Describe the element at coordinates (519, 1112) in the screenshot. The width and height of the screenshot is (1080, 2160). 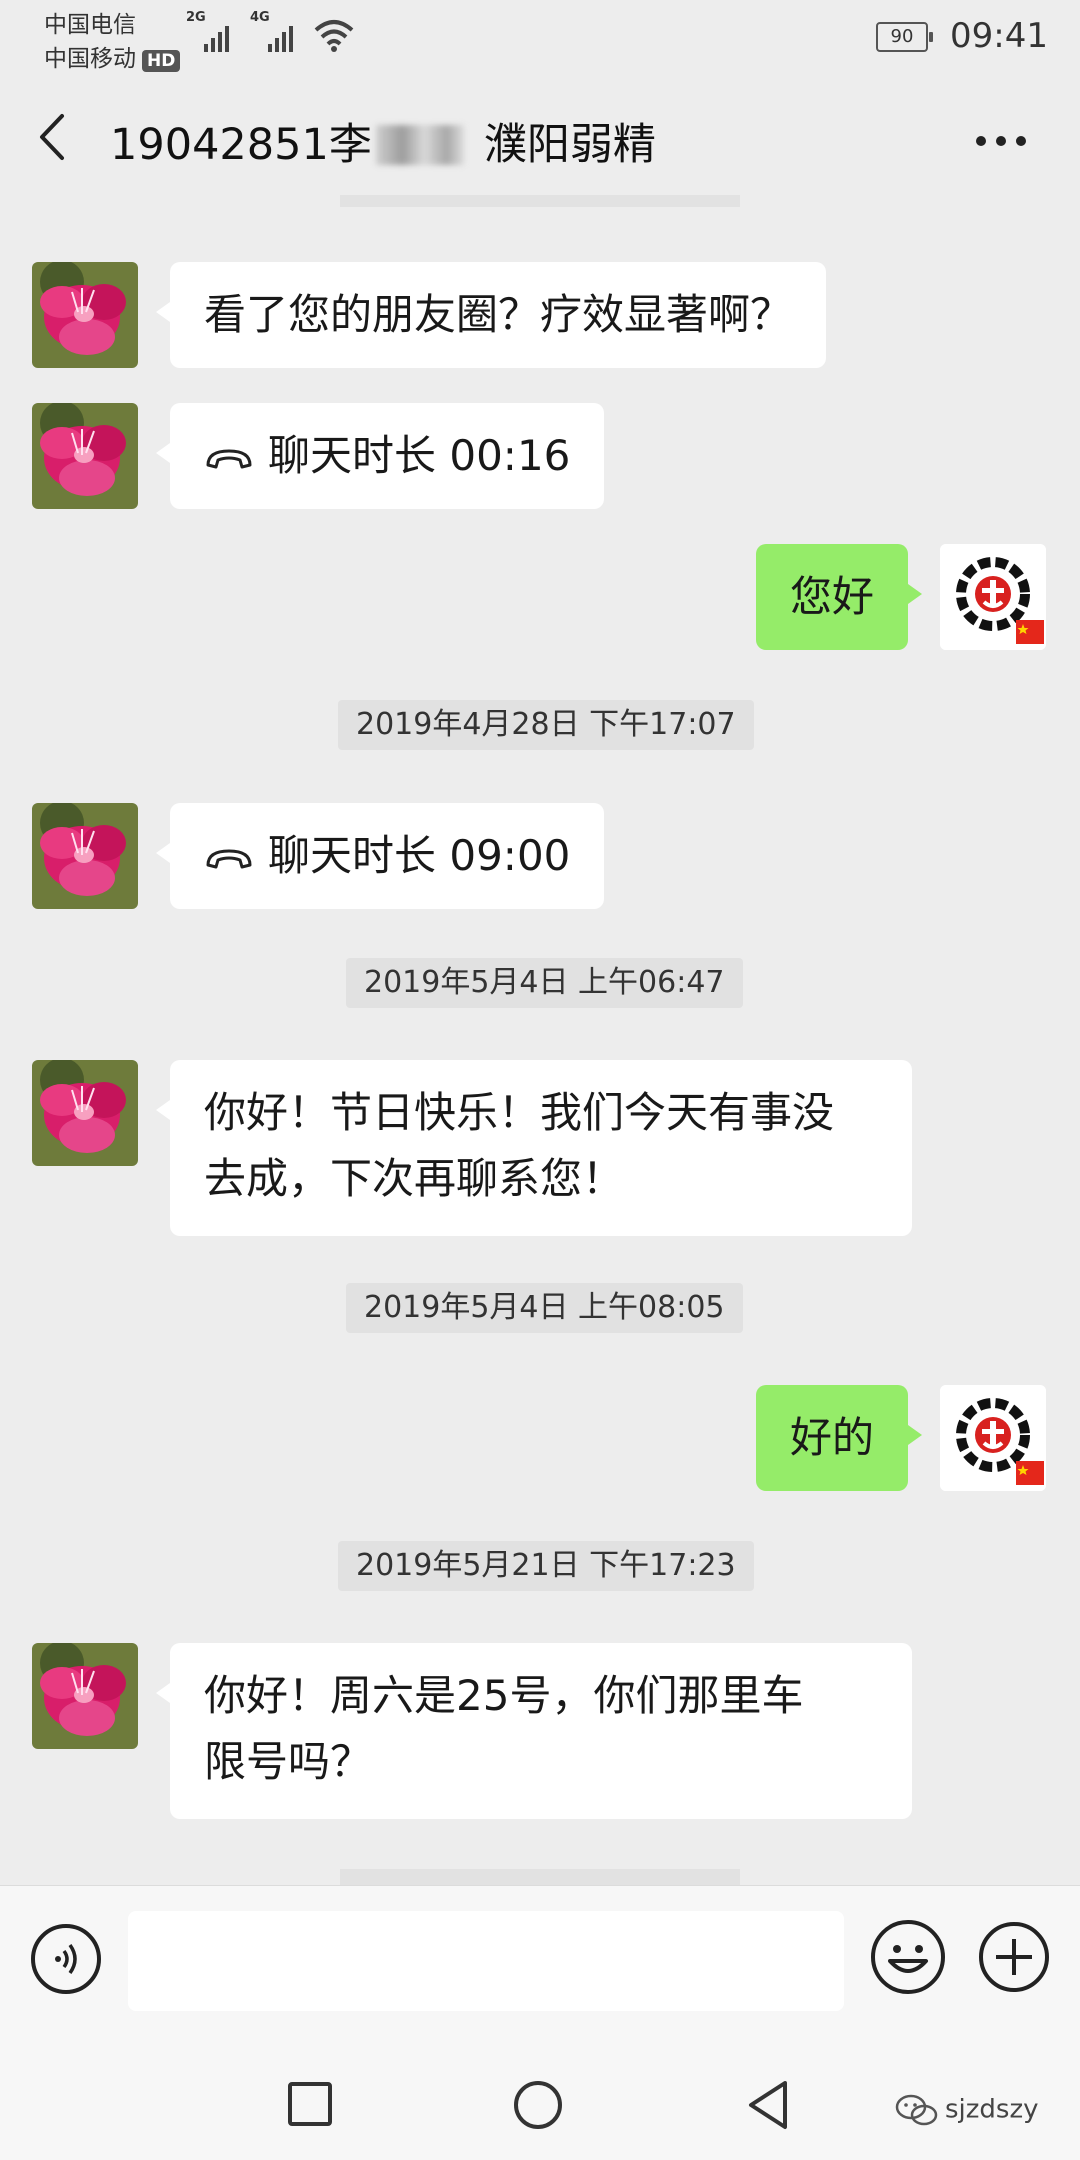
I see `message-text-line: 你好！节日快乐！我们今天有事没` at that location.